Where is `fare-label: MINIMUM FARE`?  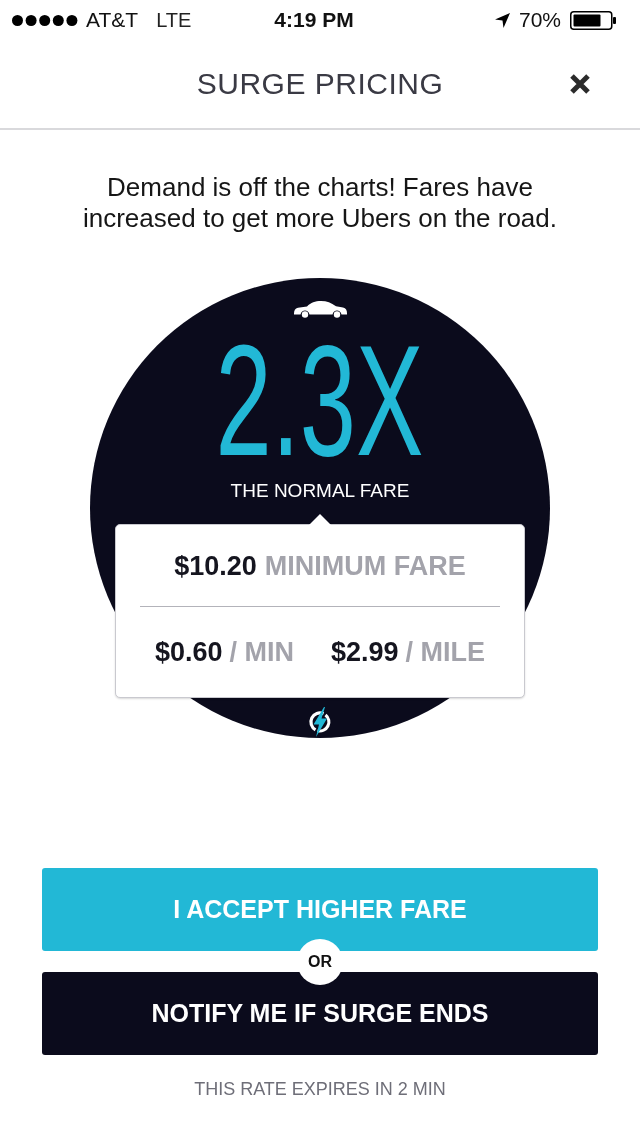 fare-label: MINIMUM FARE is located at coordinates (365, 565).